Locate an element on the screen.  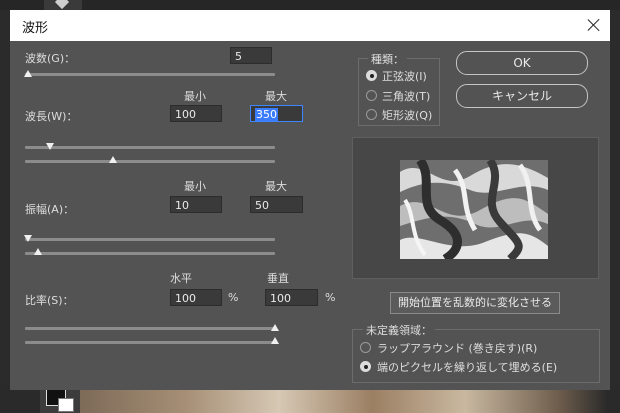
repeat-edge-pixels-label: 端のピクセルを繰り返して埋める(E) is located at coordinates (467, 367).